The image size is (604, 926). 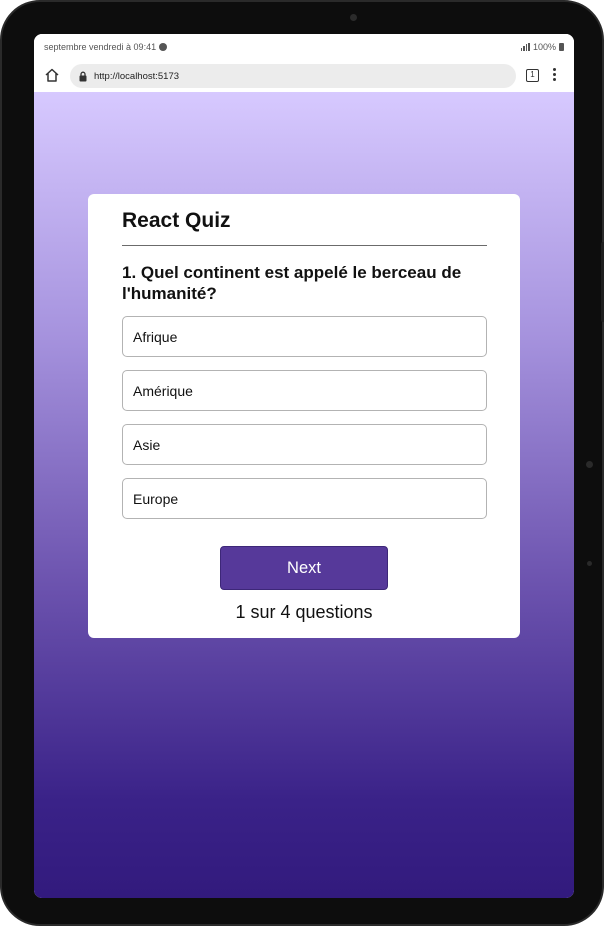 What do you see at coordinates (304, 444) in the screenshot?
I see `answer-option: Asie` at bounding box center [304, 444].